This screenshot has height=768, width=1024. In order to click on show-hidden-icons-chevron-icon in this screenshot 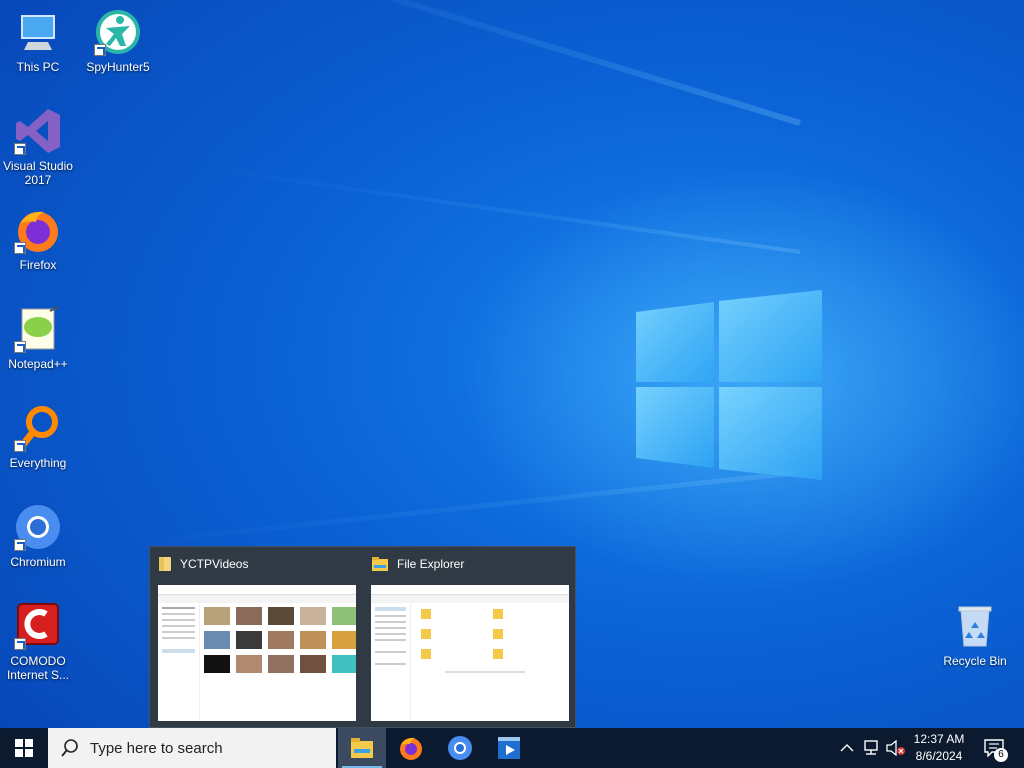, I will do `click(847, 748)`.